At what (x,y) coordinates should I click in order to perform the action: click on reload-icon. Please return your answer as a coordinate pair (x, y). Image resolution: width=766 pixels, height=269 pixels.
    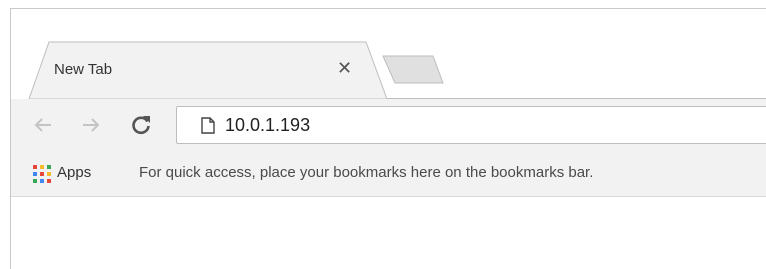
    Looking at the image, I should click on (141, 125).